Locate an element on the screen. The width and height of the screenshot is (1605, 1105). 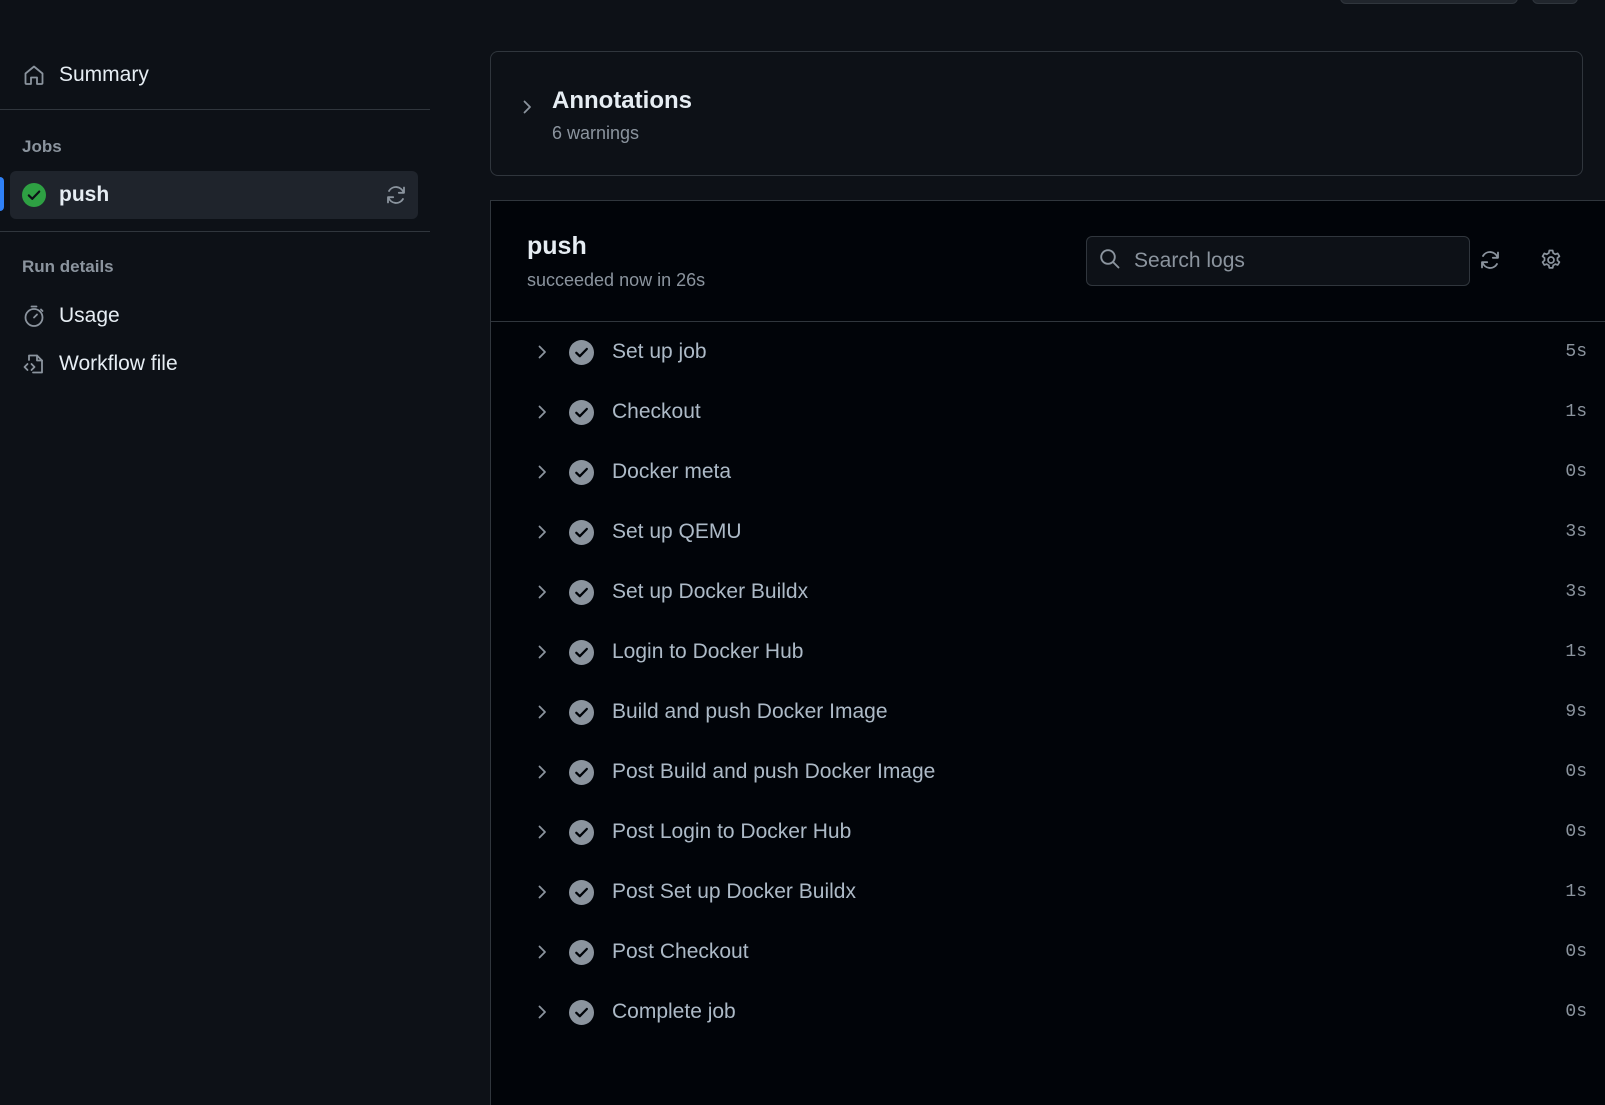
job-step: Post Build and push Docker Image 0s is located at coordinates (1040, 772).